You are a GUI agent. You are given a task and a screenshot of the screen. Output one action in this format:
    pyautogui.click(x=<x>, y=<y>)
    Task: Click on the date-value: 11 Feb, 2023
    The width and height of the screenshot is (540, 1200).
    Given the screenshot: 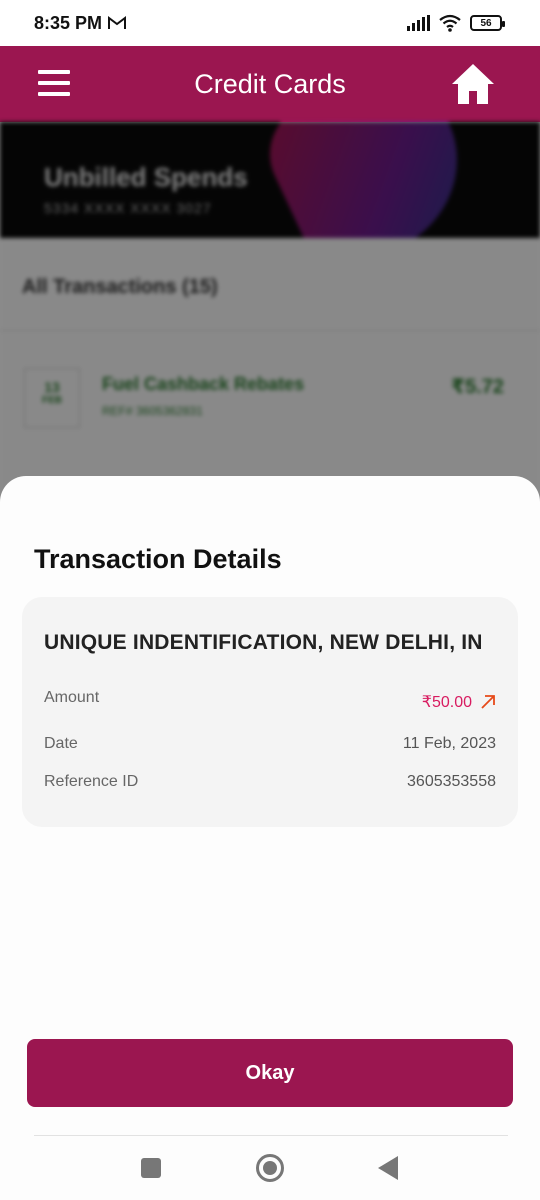 What is the action you would take?
    pyautogui.click(x=449, y=743)
    